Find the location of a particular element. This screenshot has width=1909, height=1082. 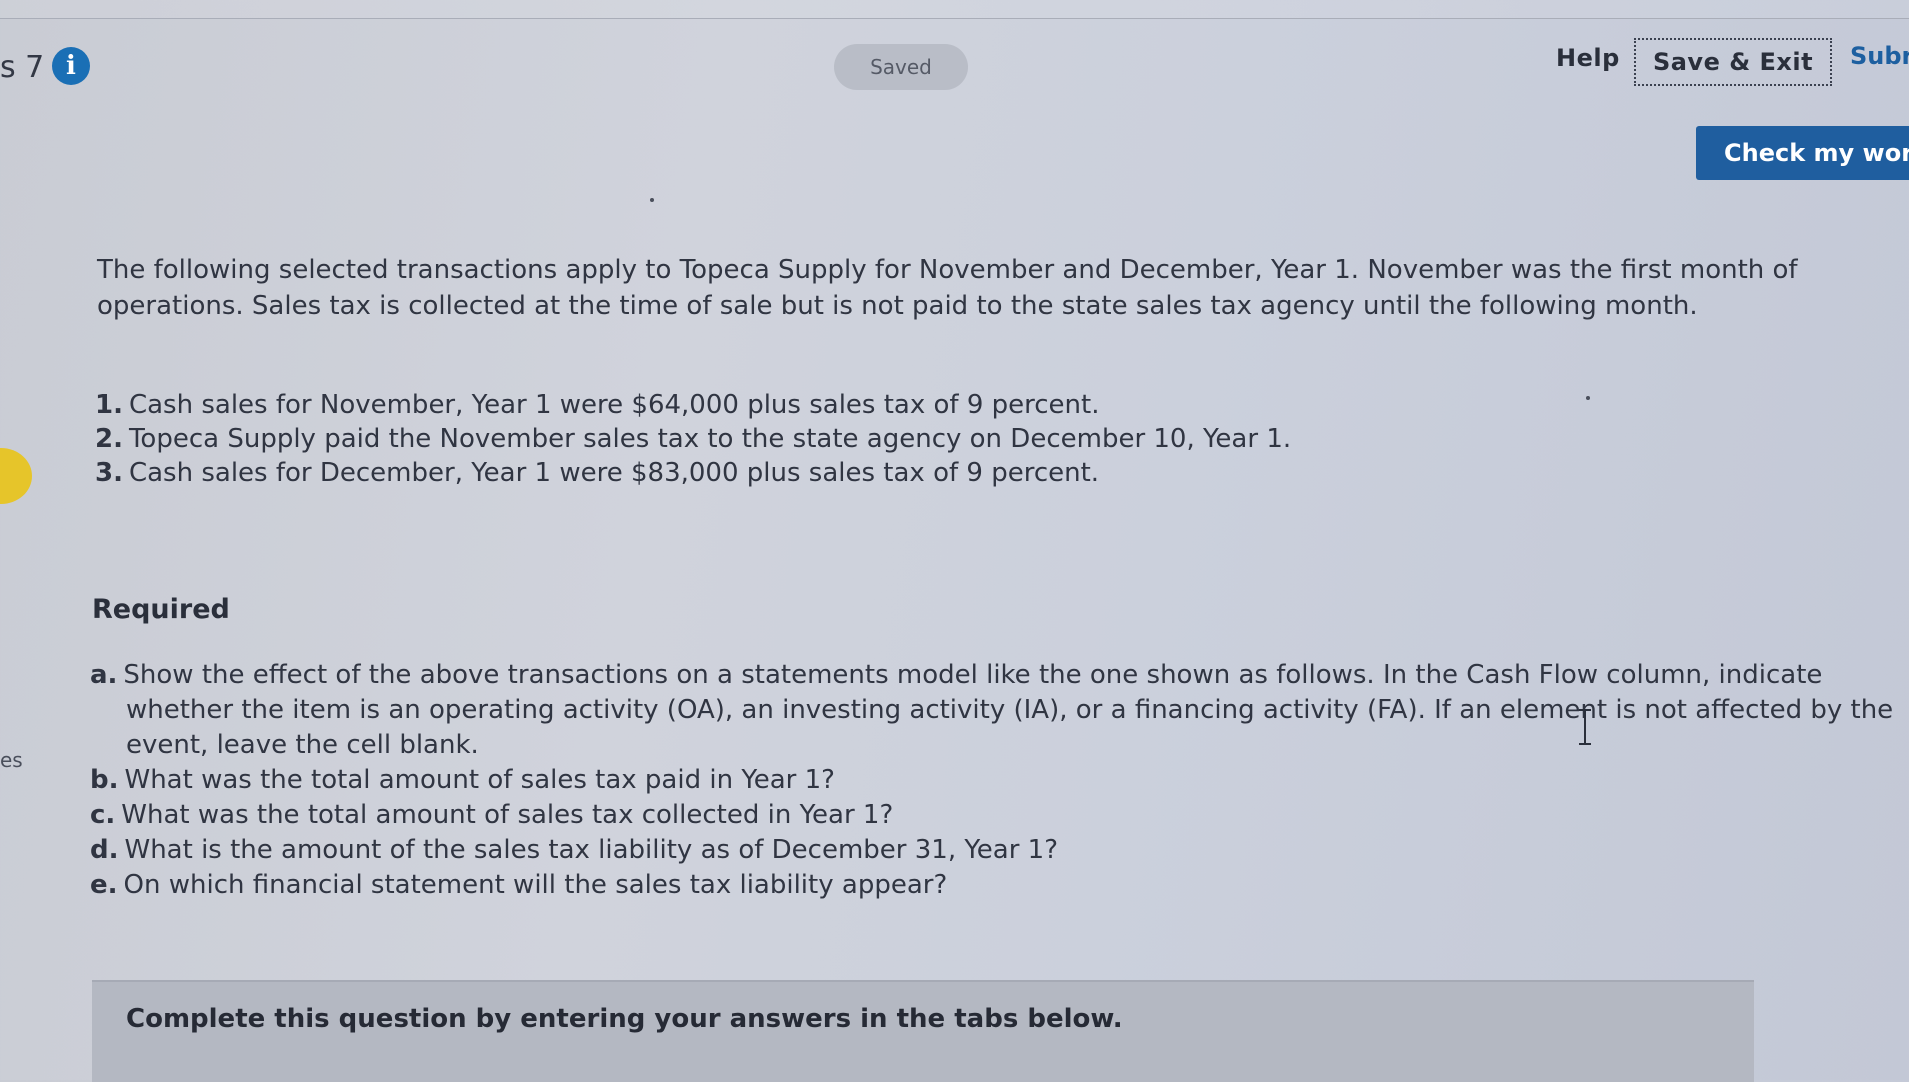

save-exit-button: Save & Exit is located at coordinates (1733, 62).